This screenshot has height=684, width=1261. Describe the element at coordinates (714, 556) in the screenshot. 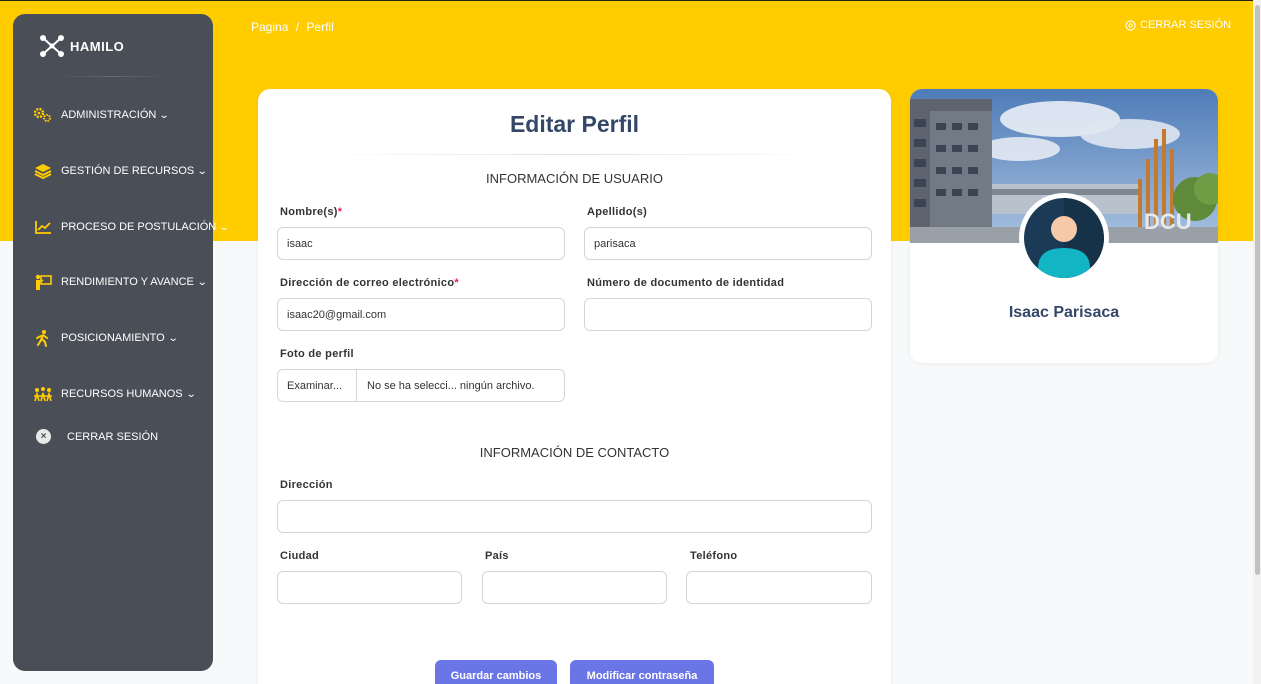

I see `telefono-label: Teléfono` at that location.